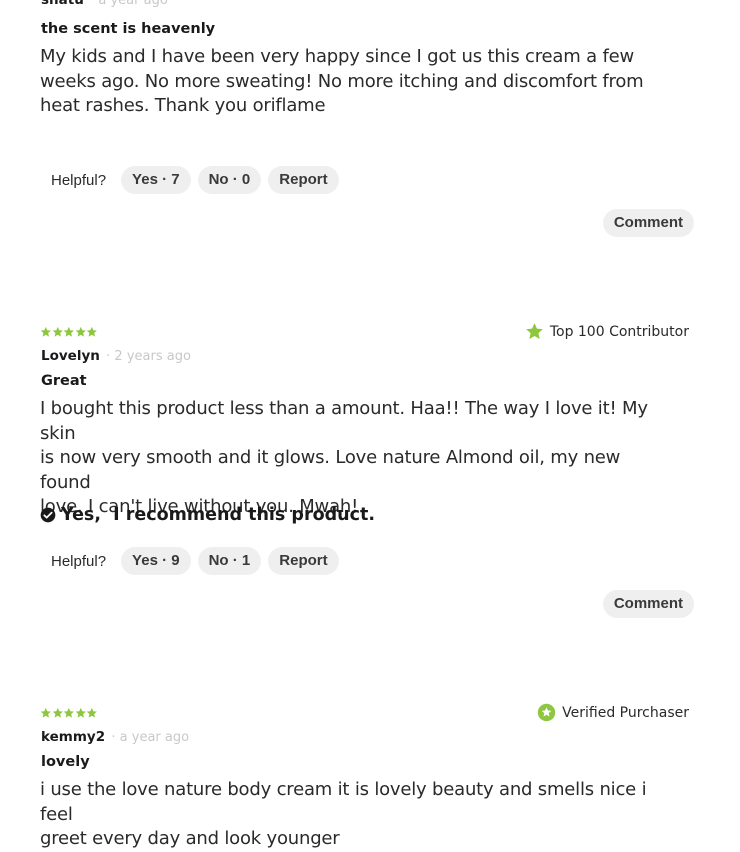  I want to click on recommend-statement: Yes, I recommend this product., so click(207, 515).